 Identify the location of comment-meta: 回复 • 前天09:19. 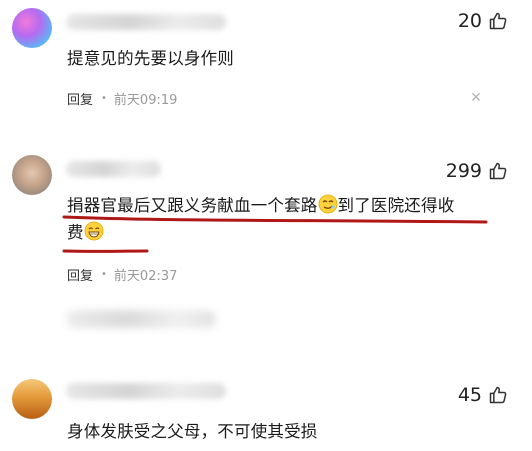
(122, 98).